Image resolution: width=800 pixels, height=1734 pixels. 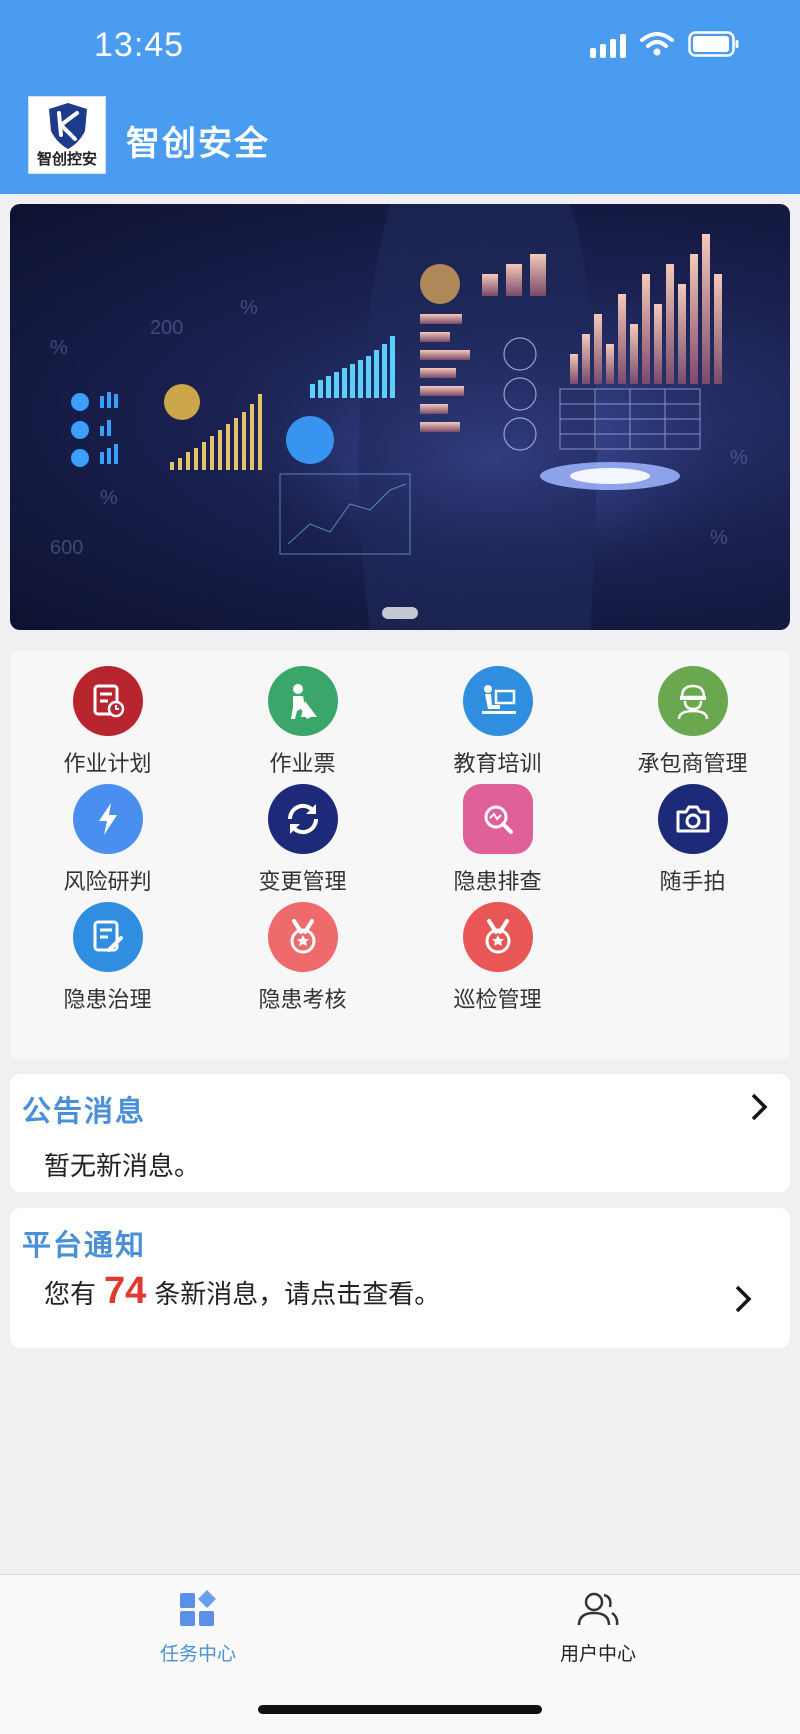 I want to click on training-icon, so click(x=498, y=701).